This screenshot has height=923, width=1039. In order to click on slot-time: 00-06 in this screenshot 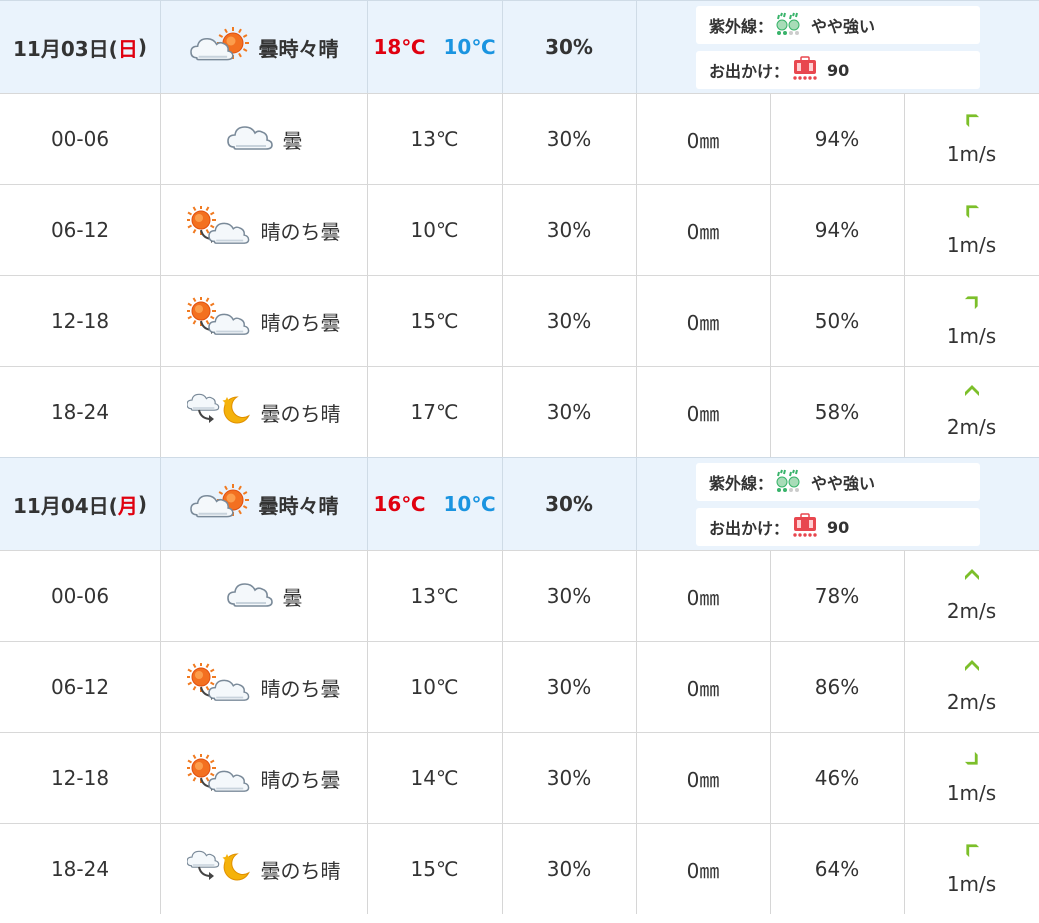, I will do `click(80, 139)`.